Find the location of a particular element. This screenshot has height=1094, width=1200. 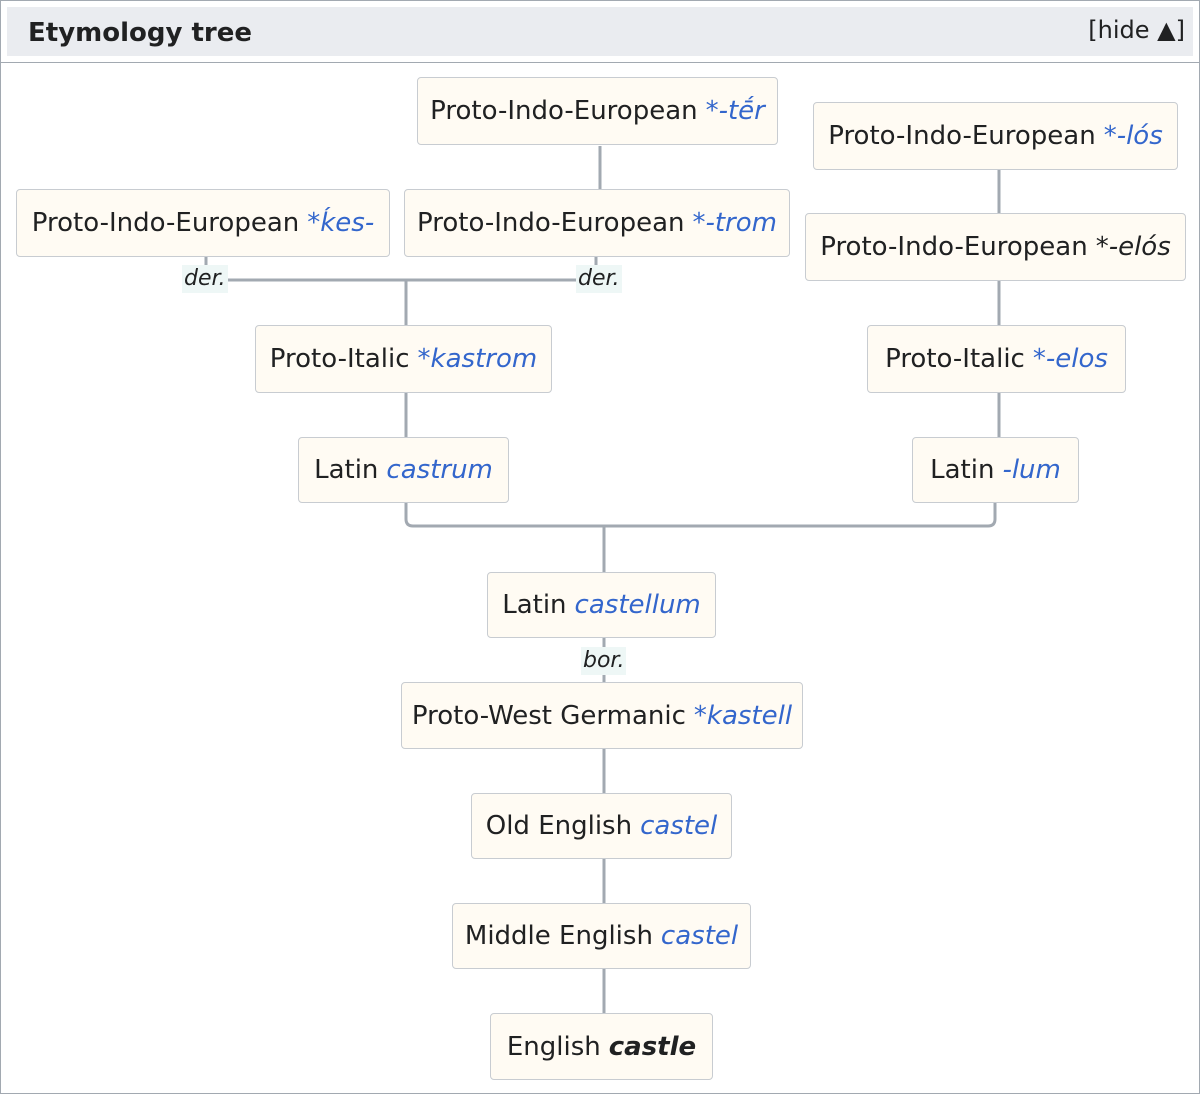

node-language: Old English is located at coordinates (559, 826).